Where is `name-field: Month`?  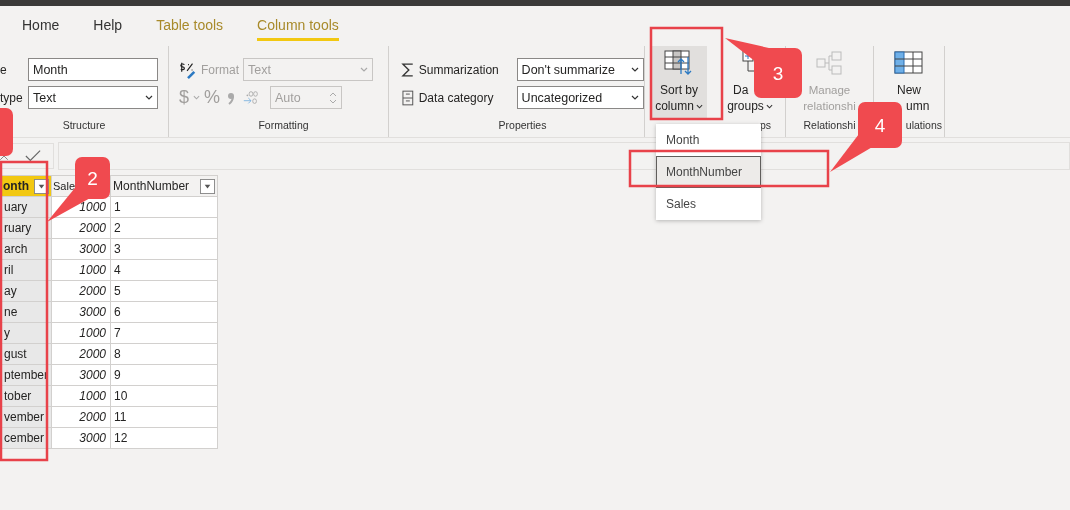
name-field: Month is located at coordinates (93, 69).